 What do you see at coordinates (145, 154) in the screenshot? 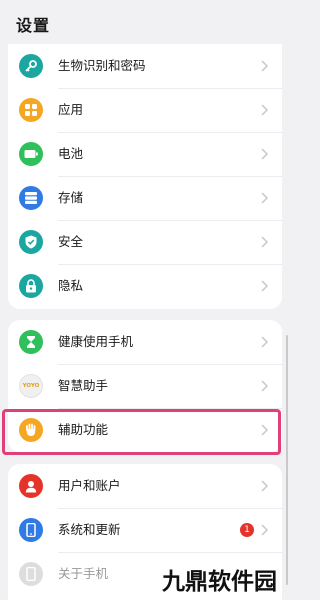
I see `settings-item-battery: 电池` at bounding box center [145, 154].